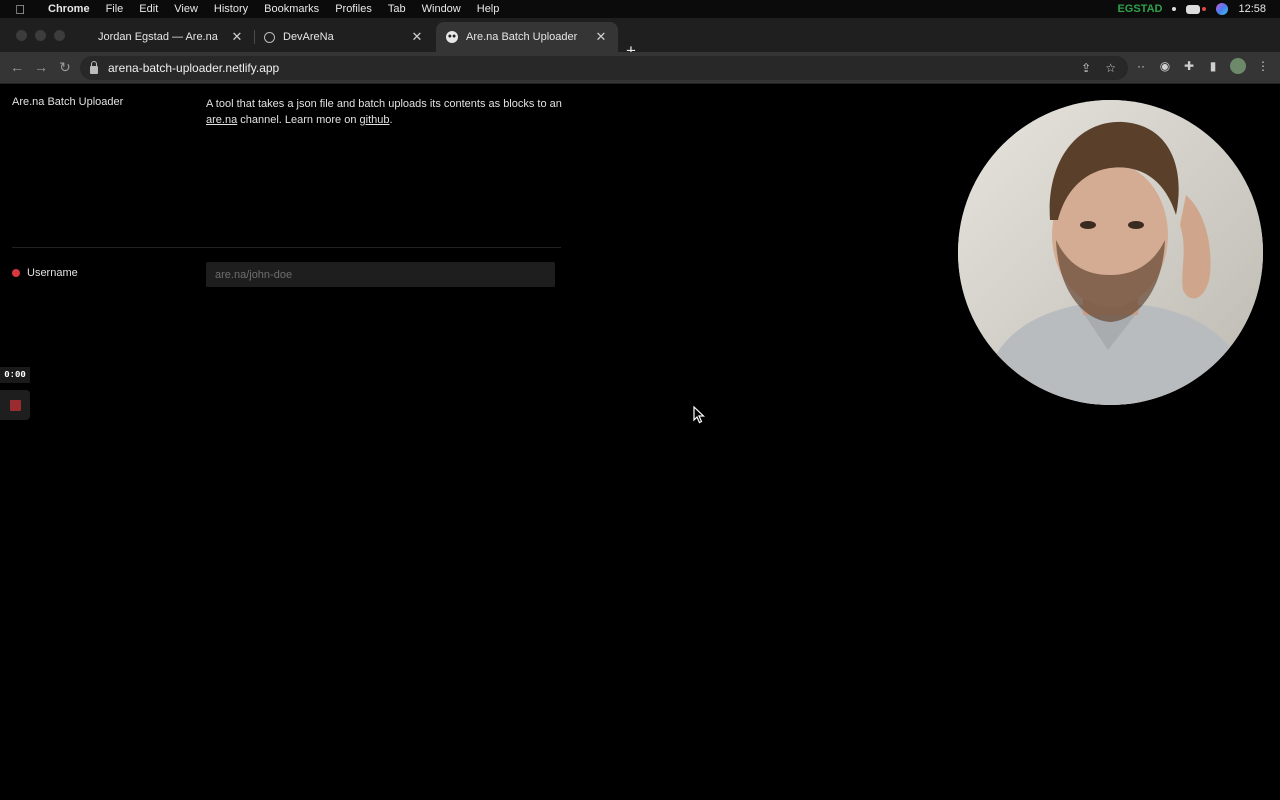 The height and width of the screenshot is (800, 1280). What do you see at coordinates (1189, 66) in the screenshot?
I see `extensions-puzzle-icon: ✚` at bounding box center [1189, 66].